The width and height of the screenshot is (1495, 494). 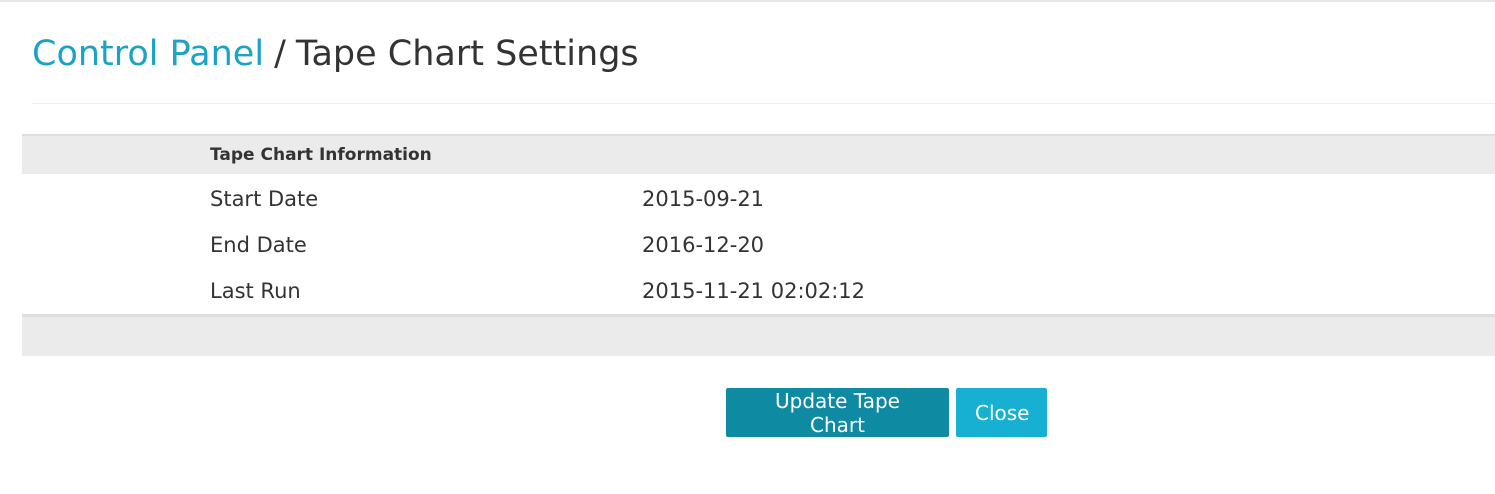 What do you see at coordinates (467, 54) in the screenshot?
I see `page-title: Tape Chart Settings` at bounding box center [467, 54].